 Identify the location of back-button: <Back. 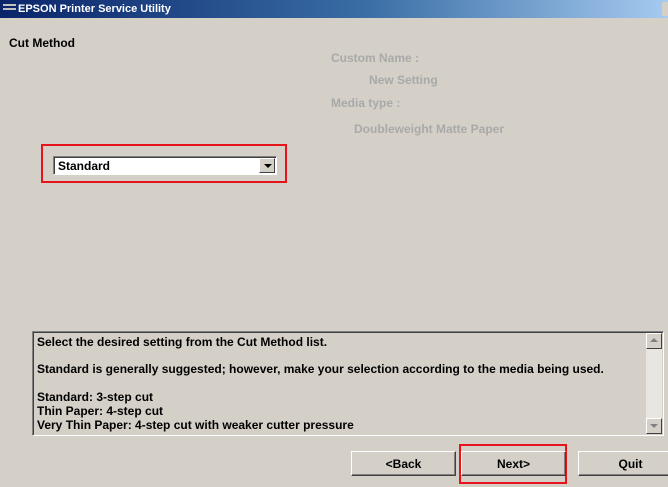
(403, 463).